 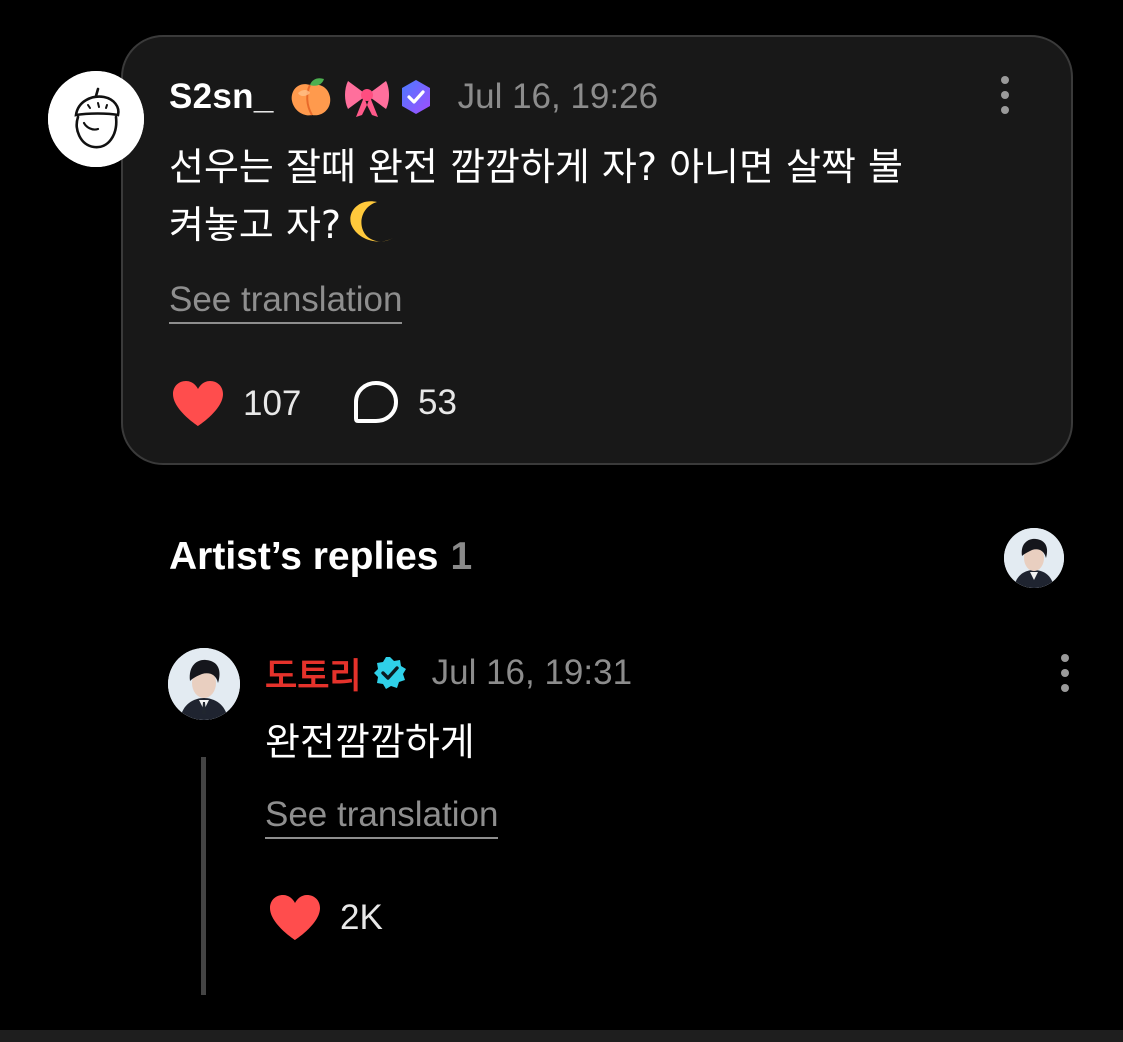 What do you see at coordinates (404, 403) in the screenshot?
I see `post-comment-button: 53` at bounding box center [404, 403].